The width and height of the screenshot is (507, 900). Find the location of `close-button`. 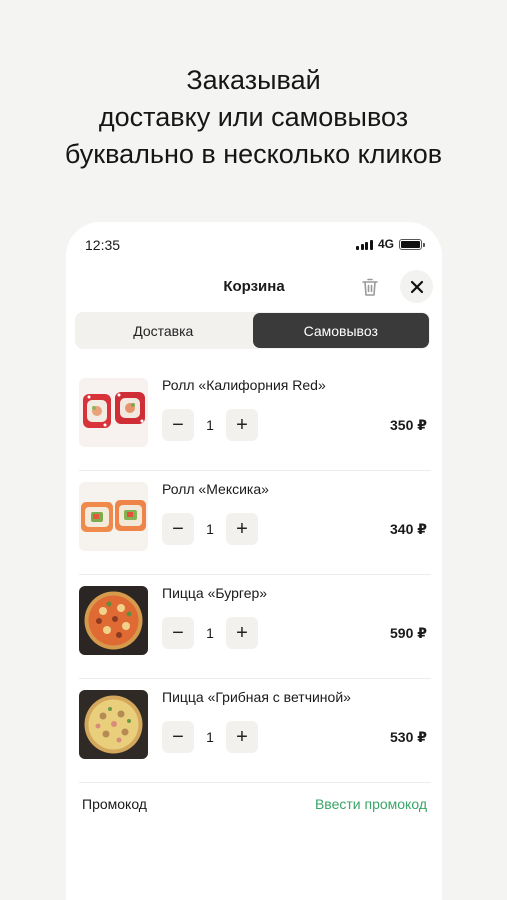

close-button is located at coordinates (416, 286).